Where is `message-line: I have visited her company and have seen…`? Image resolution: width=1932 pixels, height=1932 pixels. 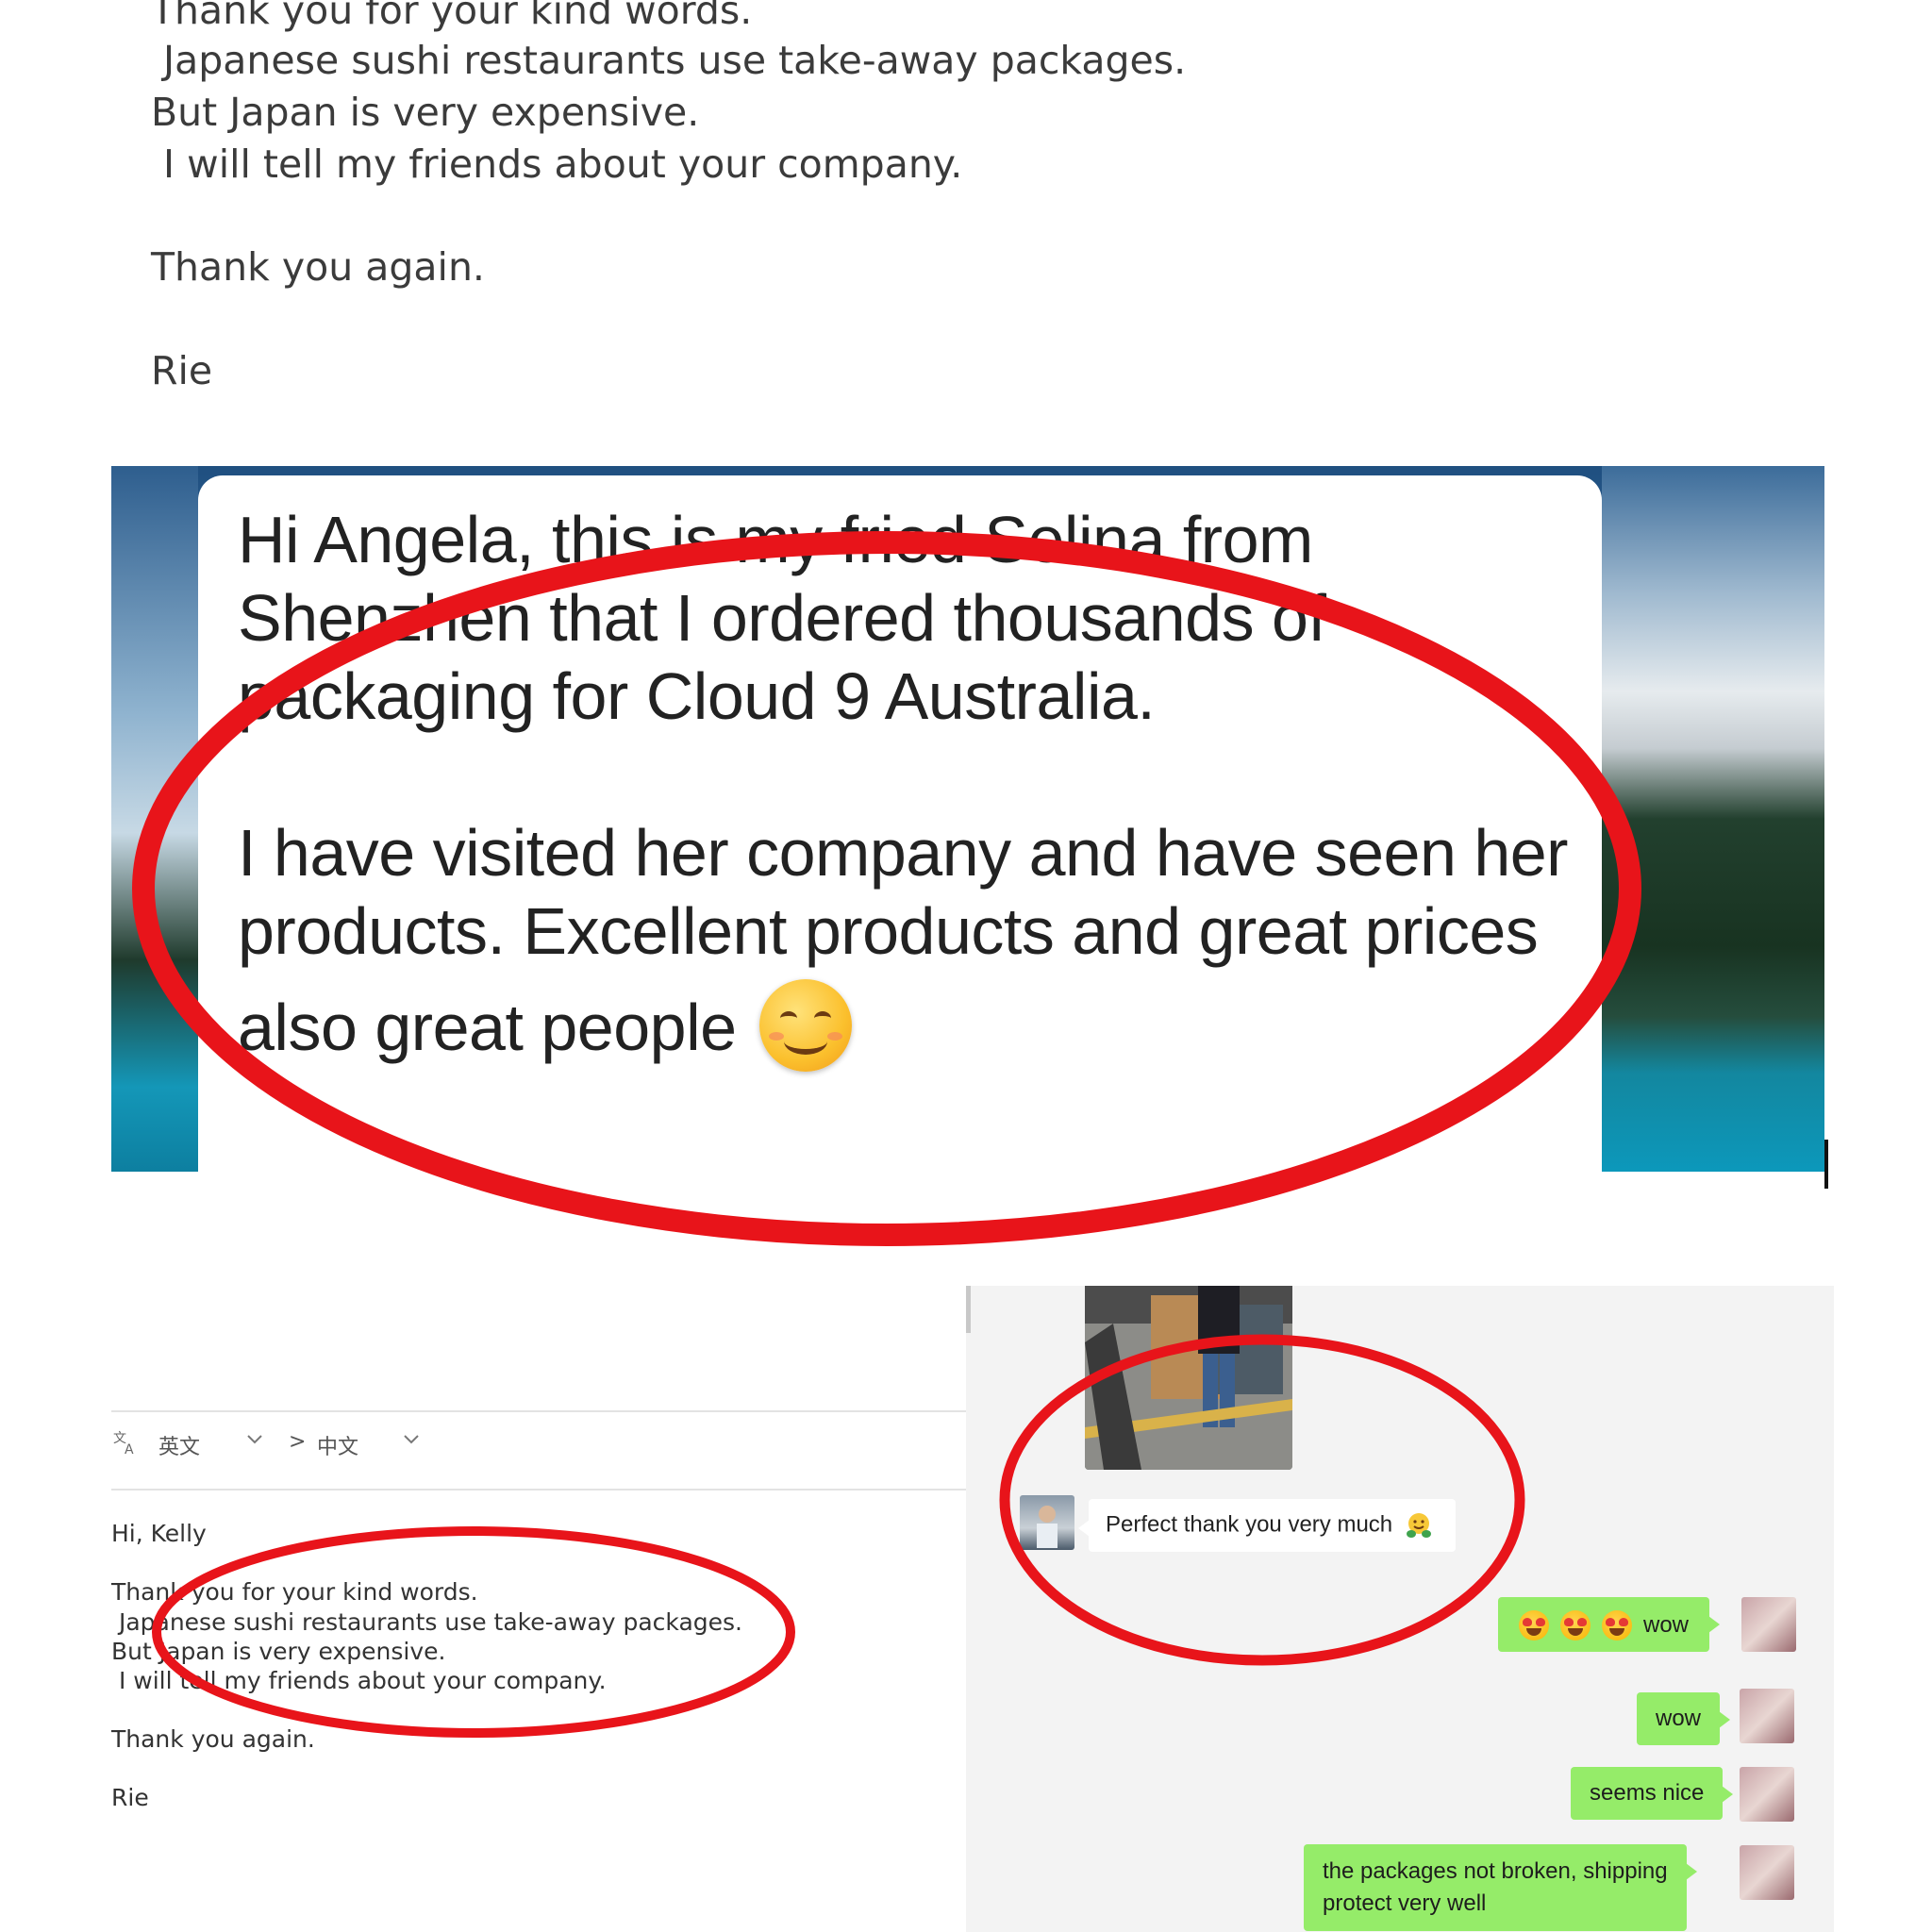 message-line: I have visited her company and have seen… is located at coordinates (904, 853).